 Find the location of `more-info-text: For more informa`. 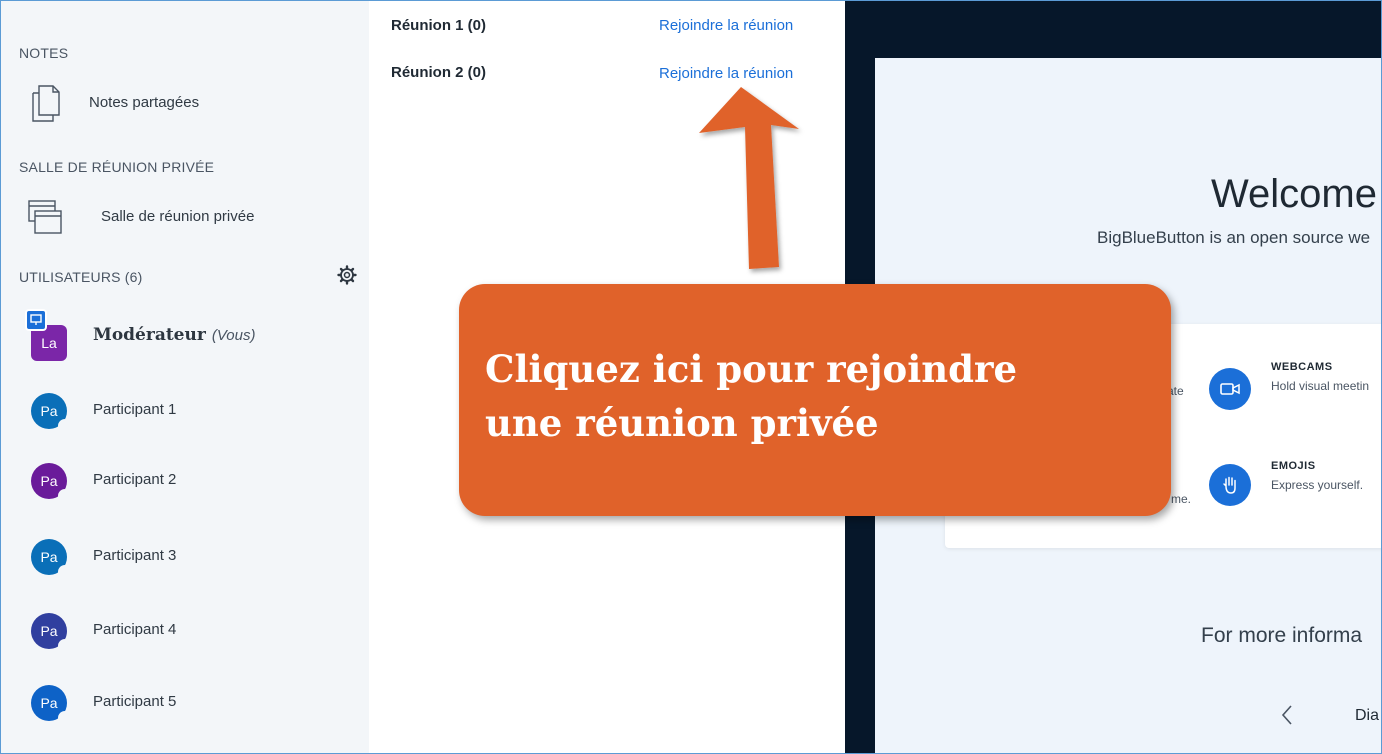

more-info-text: For more informa is located at coordinates (1282, 635).